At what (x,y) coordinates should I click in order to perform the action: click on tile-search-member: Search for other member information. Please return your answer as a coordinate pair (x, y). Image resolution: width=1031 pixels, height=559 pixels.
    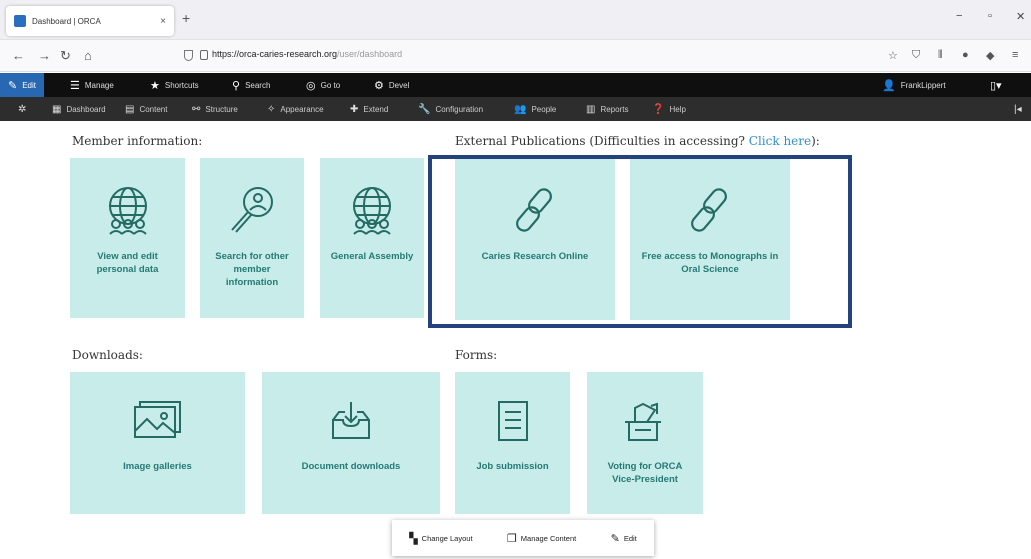
    Looking at the image, I should click on (252, 238).